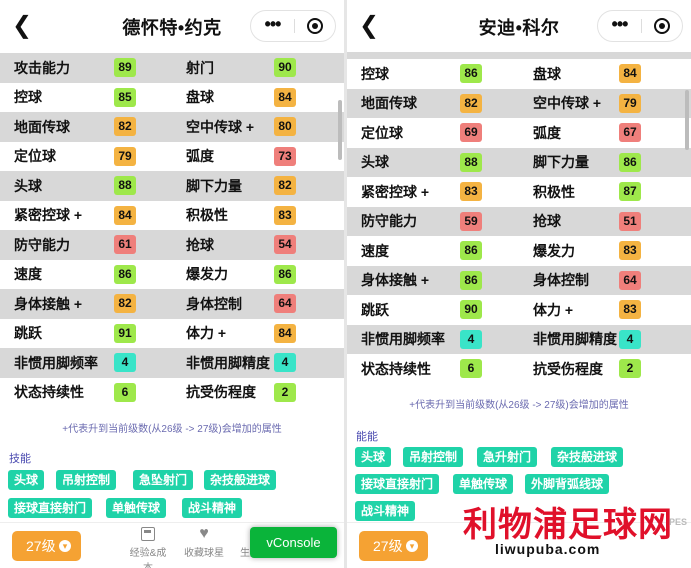  What do you see at coordinates (172, 186) in the screenshot?
I see `attribute-row: 头球 88 脚下力量 82` at bounding box center [172, 186].